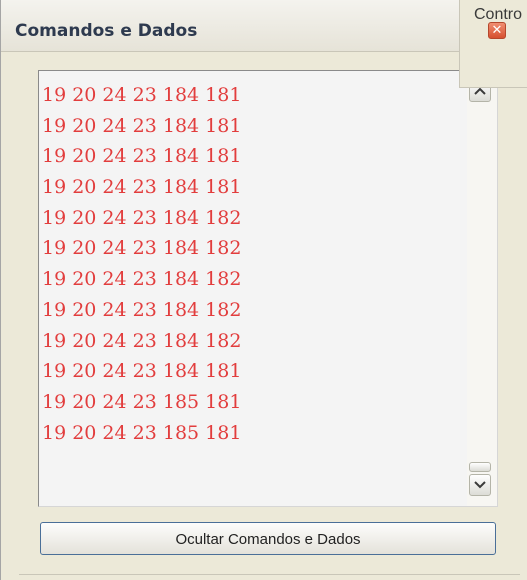 Image resolution: width=527 pixels, height=580 pixels. Describe the element at coordinates (493, 44) in the screenshot. I see `control-panel-tab: Contro` at that location.